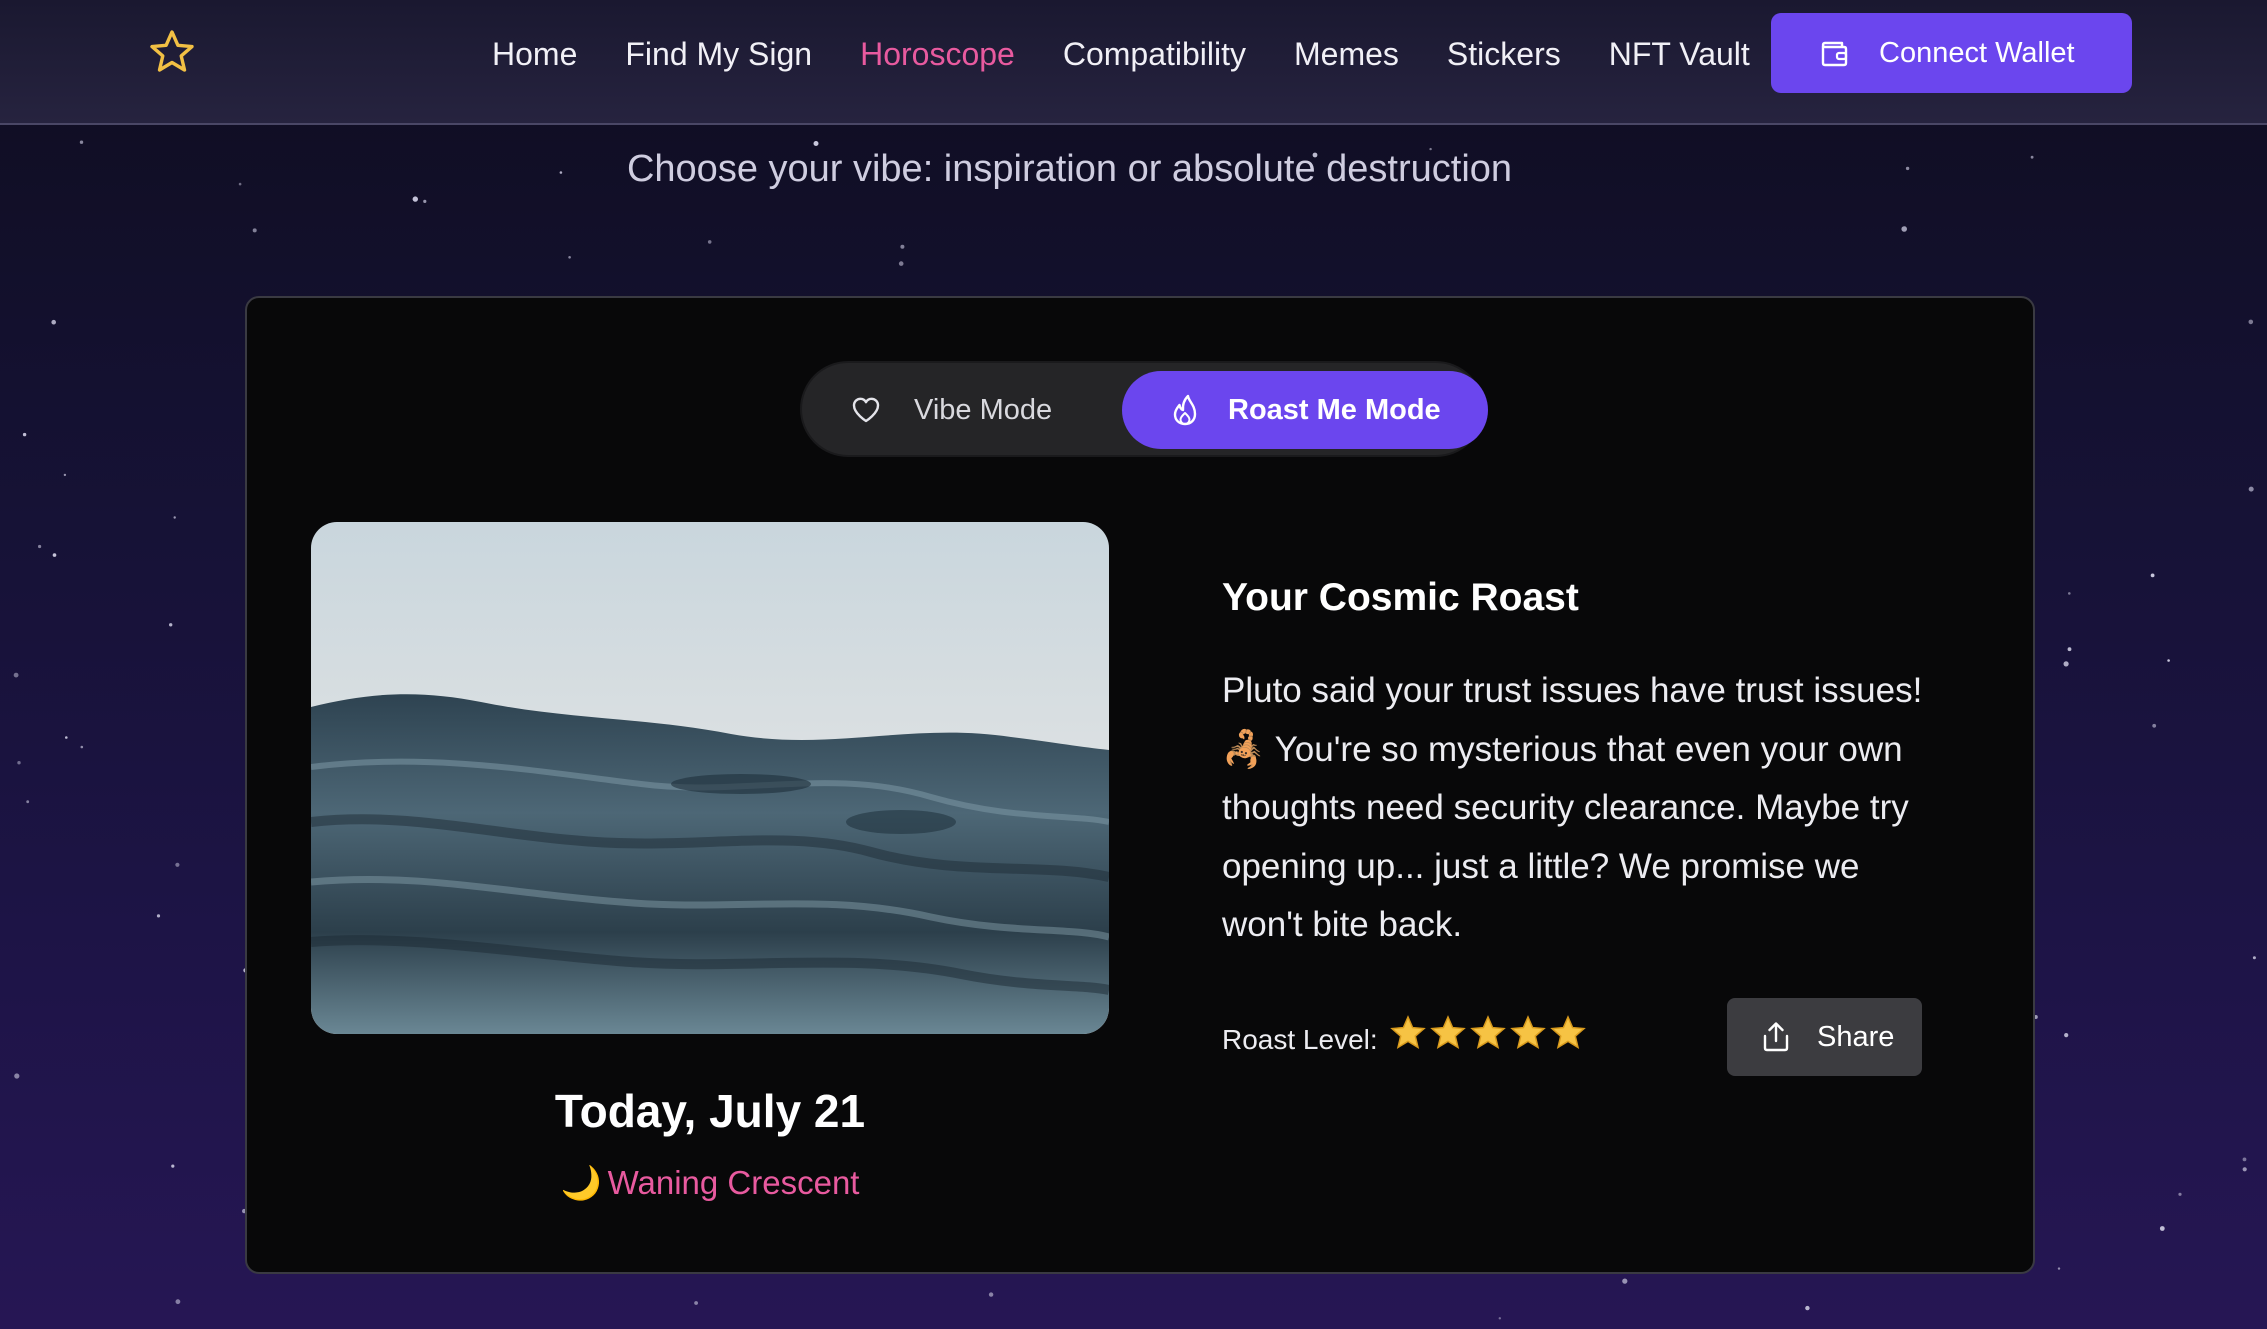 The image size is (2267, 1329). I want to click on horoscope-image, so click(710, 778).